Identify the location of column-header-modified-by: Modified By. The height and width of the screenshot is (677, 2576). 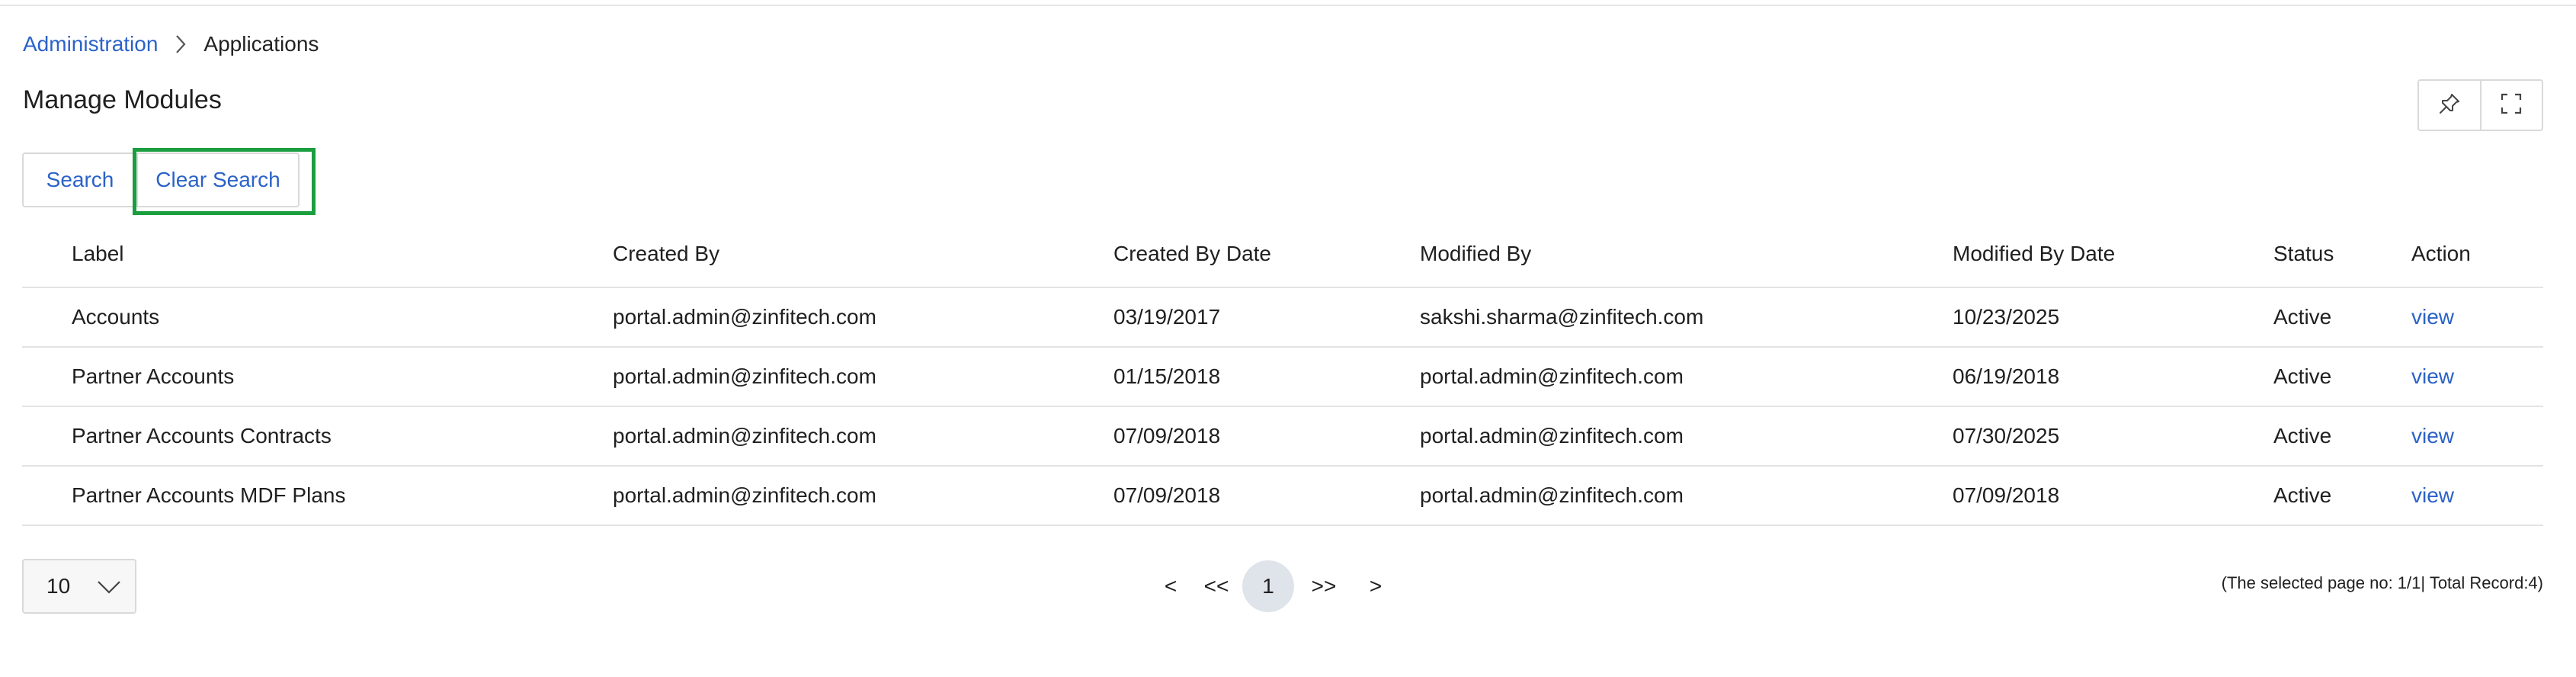
(1686, 254).